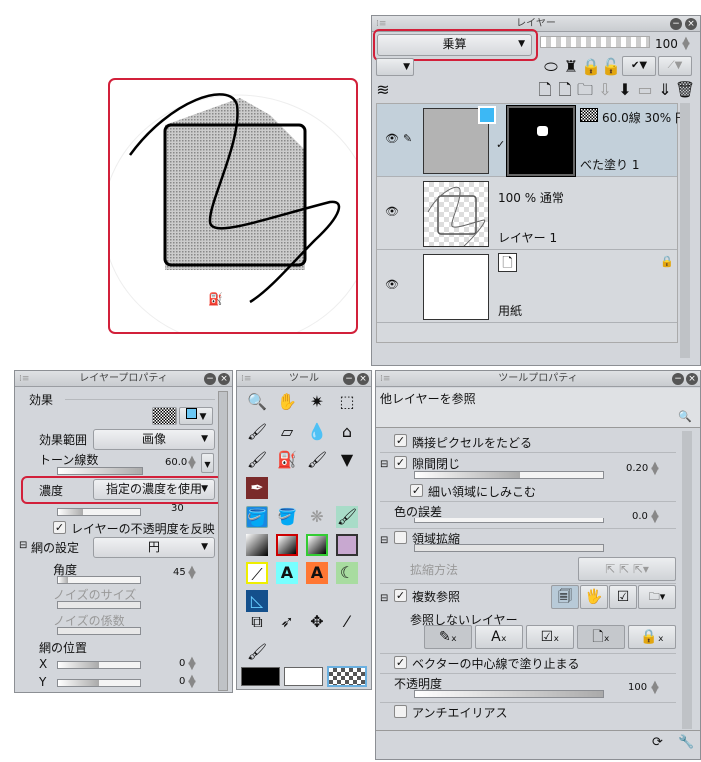  Describe the element at coordinates (238, 212) in the screenshot. I see `canvas-area: ⛽` at that location.